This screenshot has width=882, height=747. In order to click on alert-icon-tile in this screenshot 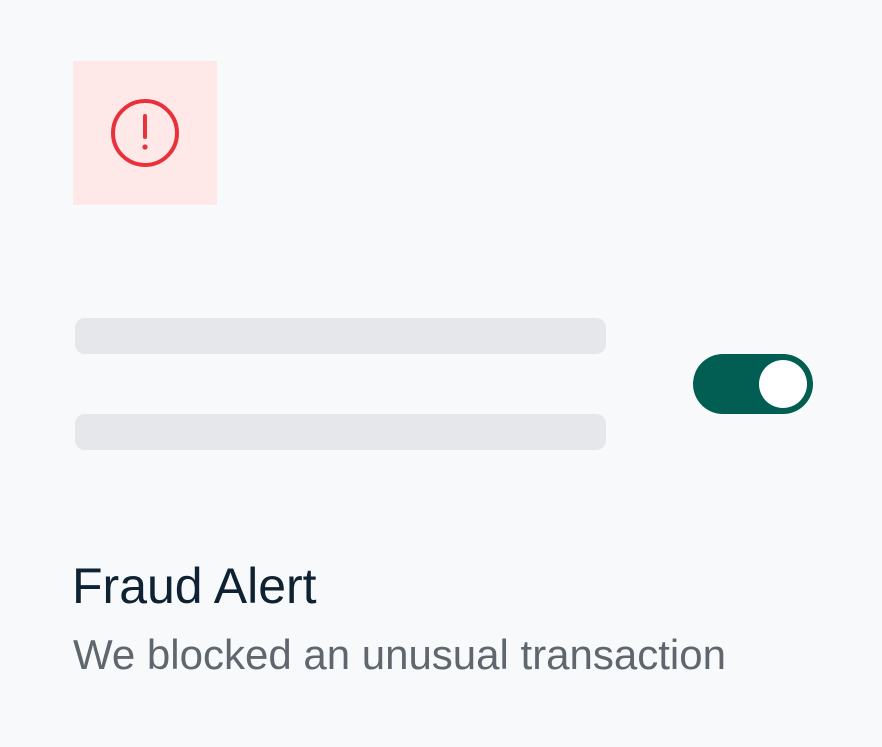, I will do `click(145, 133)`.